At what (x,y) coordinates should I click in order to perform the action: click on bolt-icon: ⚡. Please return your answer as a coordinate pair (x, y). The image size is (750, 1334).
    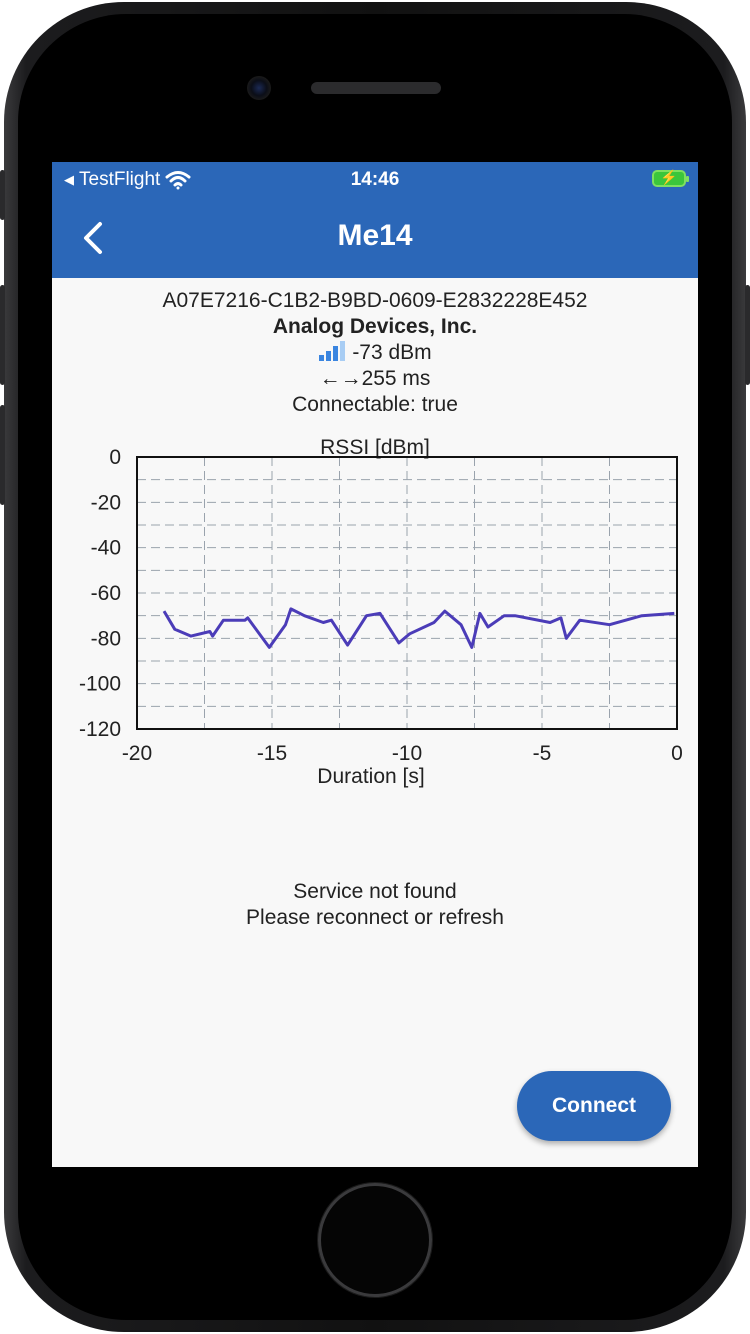
    Looking at the image, I should click on (669, 177).